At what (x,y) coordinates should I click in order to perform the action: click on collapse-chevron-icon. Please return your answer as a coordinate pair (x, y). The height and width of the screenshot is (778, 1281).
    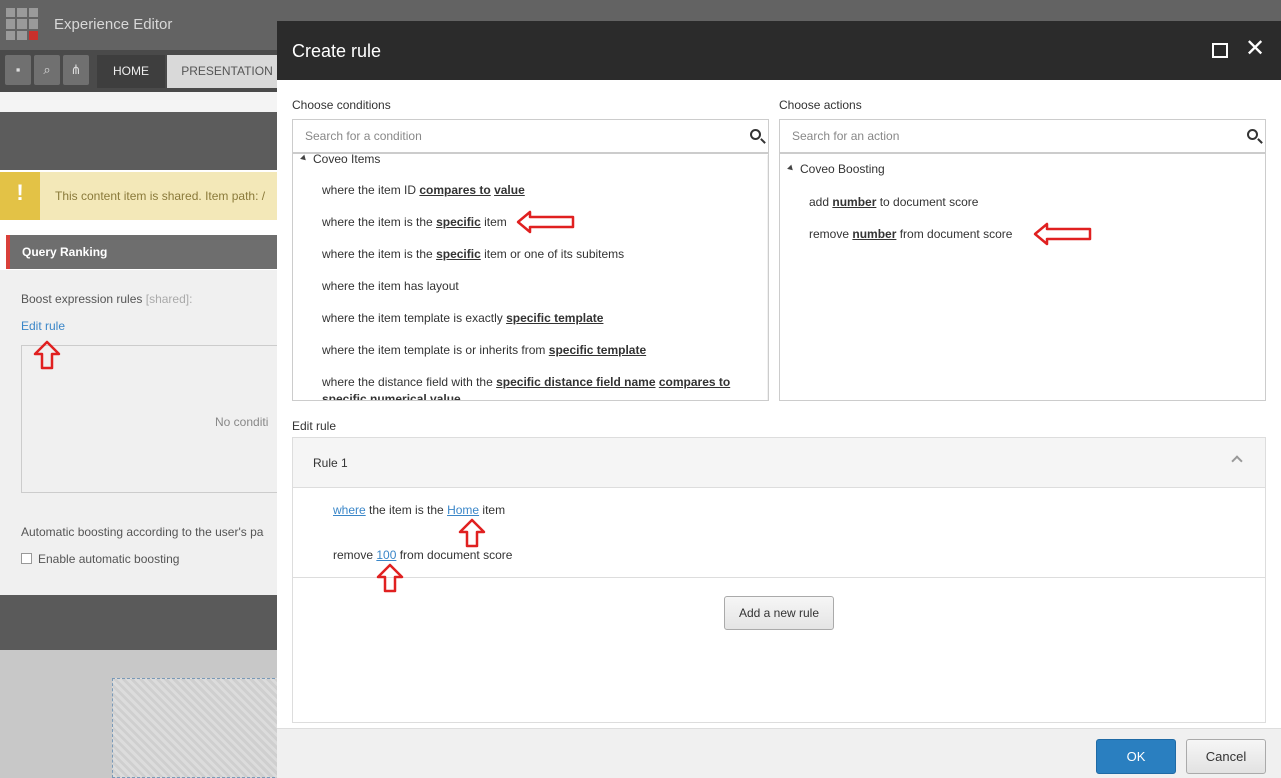
    Looking at the image, I should click on (1237, 461).